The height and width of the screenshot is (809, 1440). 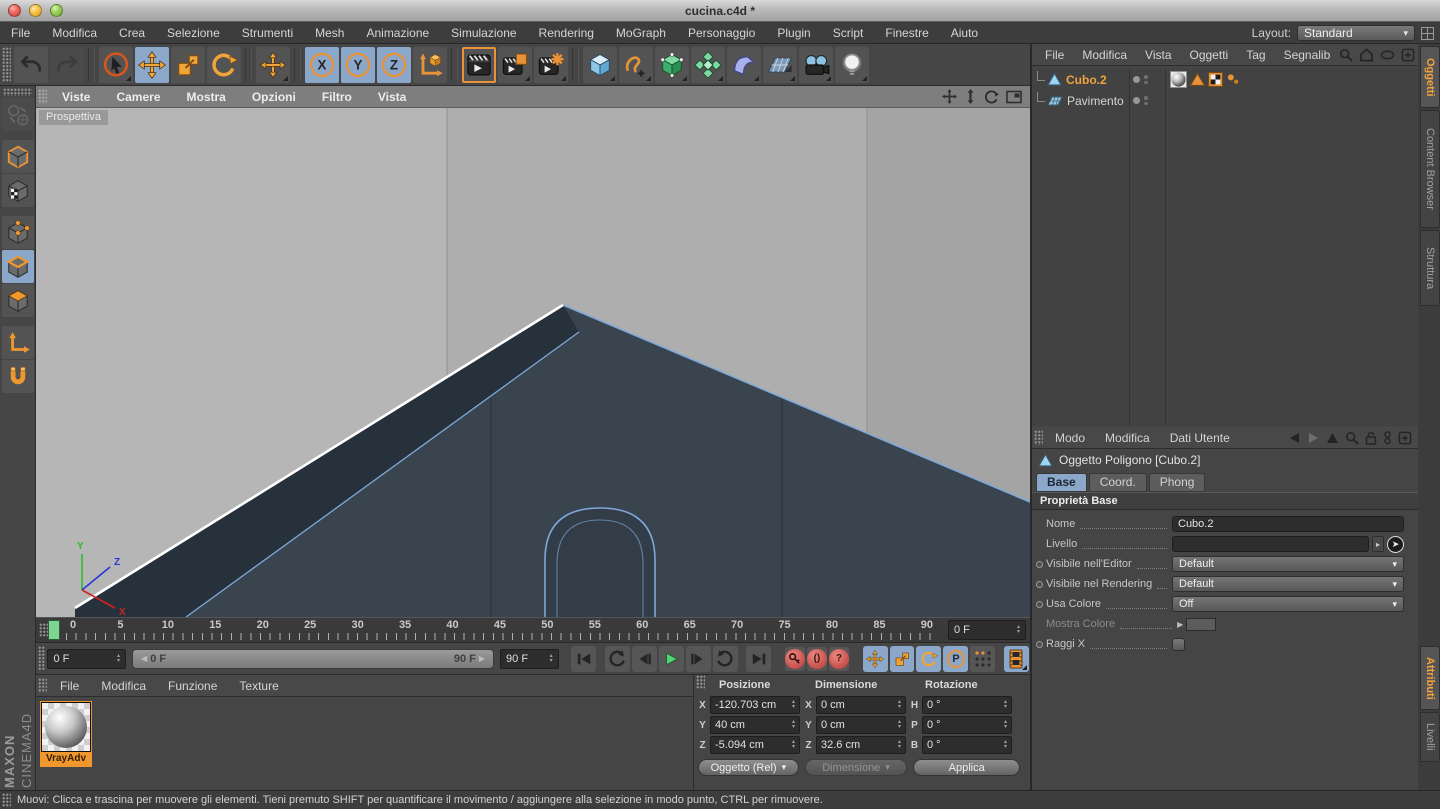 I want to click on redo-button, so click(x=67, y=64).